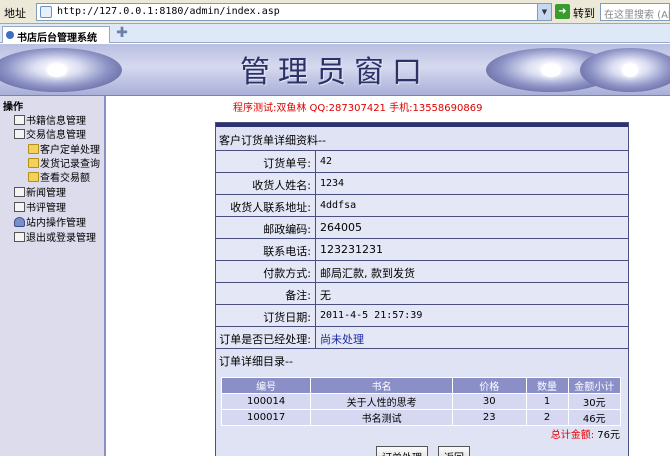 This screenshot has width=670, height=456. I want to click on field-label: 订货日期:, so click(266, 315).